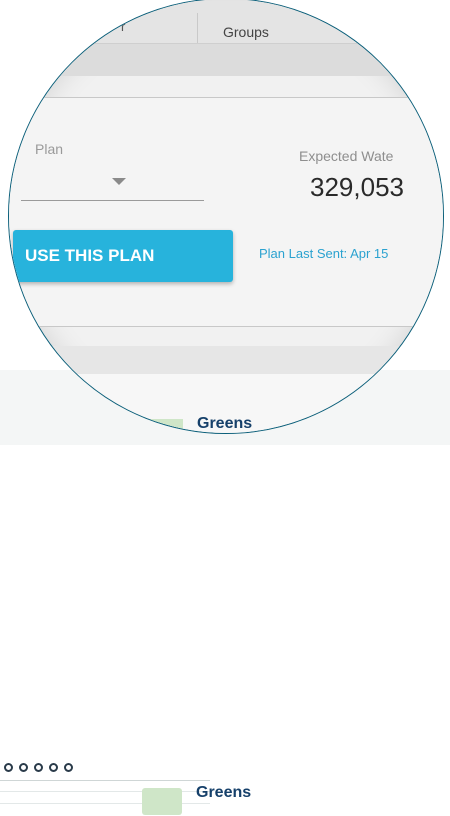 This screenshot has height=816, width=450. What do you see at coordinates (226, 22) in the screenshot?
I see `tab-bar: r Groups` at bounding box center [226, 22].